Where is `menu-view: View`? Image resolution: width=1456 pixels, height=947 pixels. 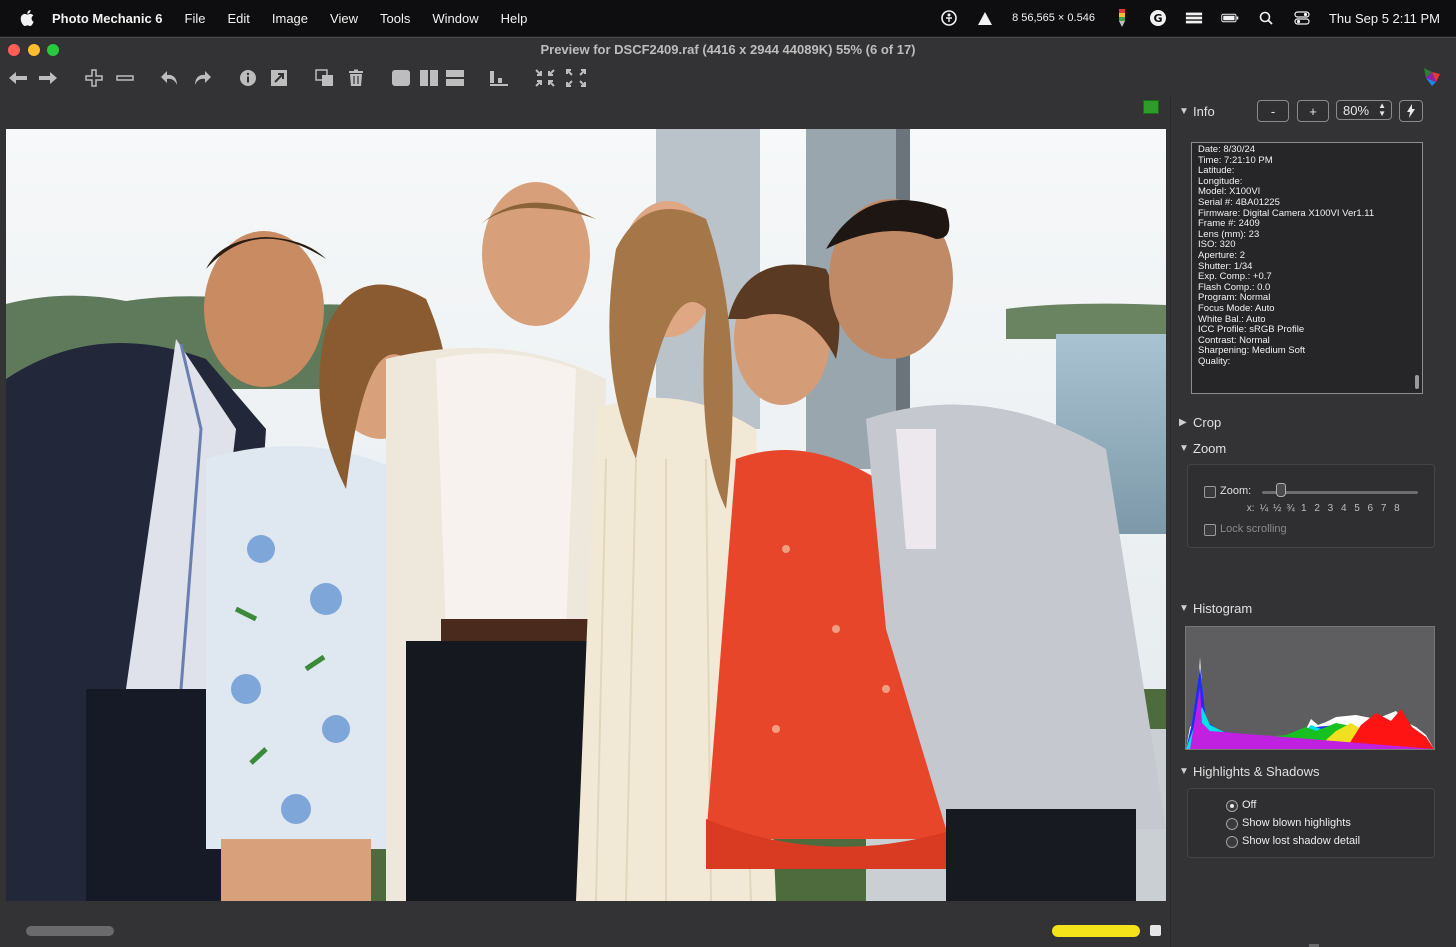 menu-view: View is located at coordinates (344, 18).